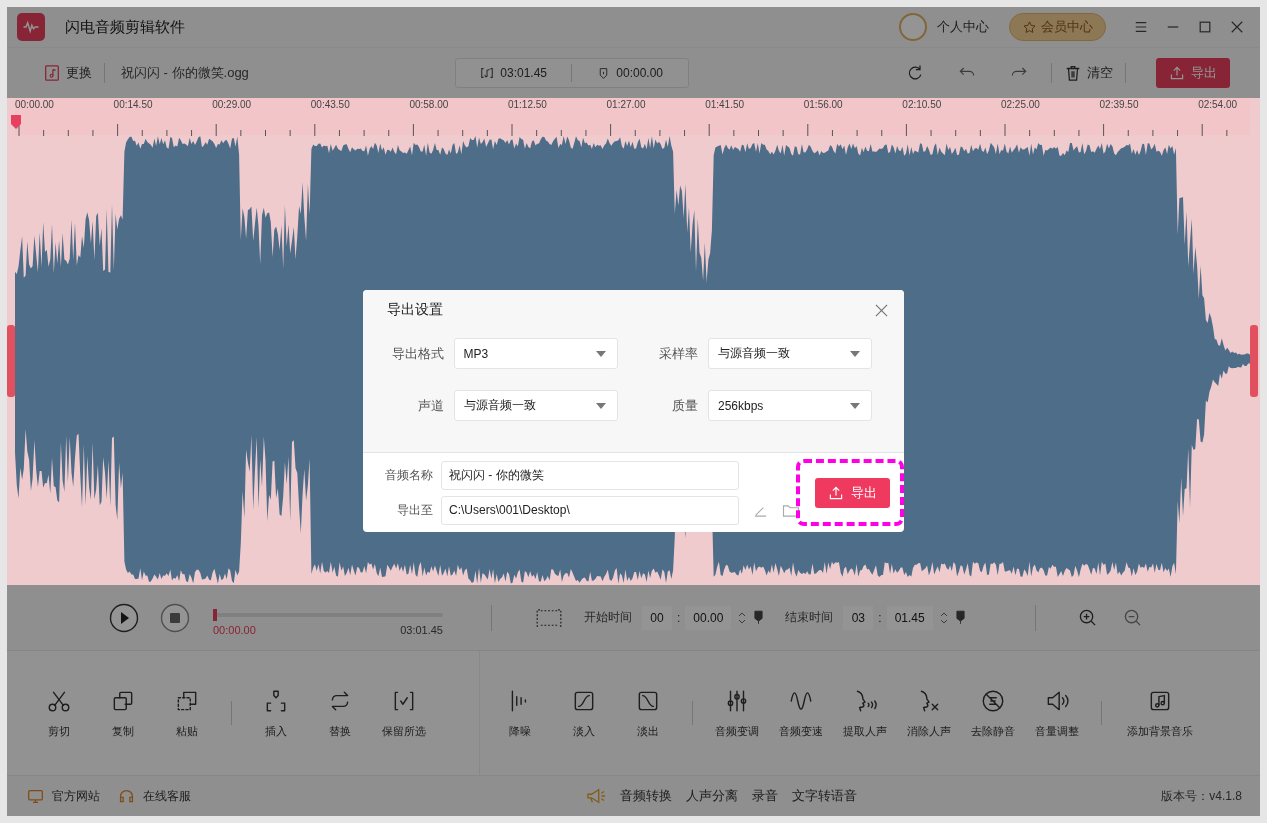  I want to click on duration-text: 03:01.45, so click(513, 73).